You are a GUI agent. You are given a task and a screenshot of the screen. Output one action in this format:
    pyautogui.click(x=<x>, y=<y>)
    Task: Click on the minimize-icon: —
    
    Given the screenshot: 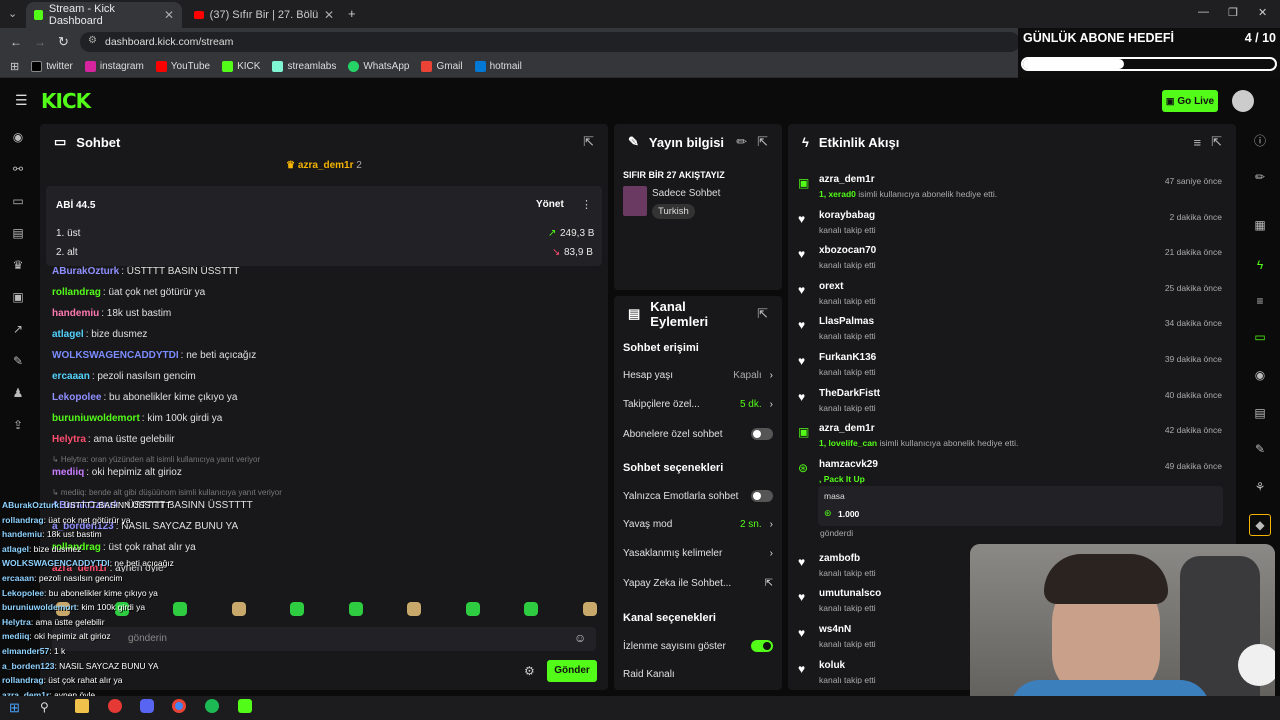 What is the action you would take?
    pyautogui.click(x=1203, y=12)
    